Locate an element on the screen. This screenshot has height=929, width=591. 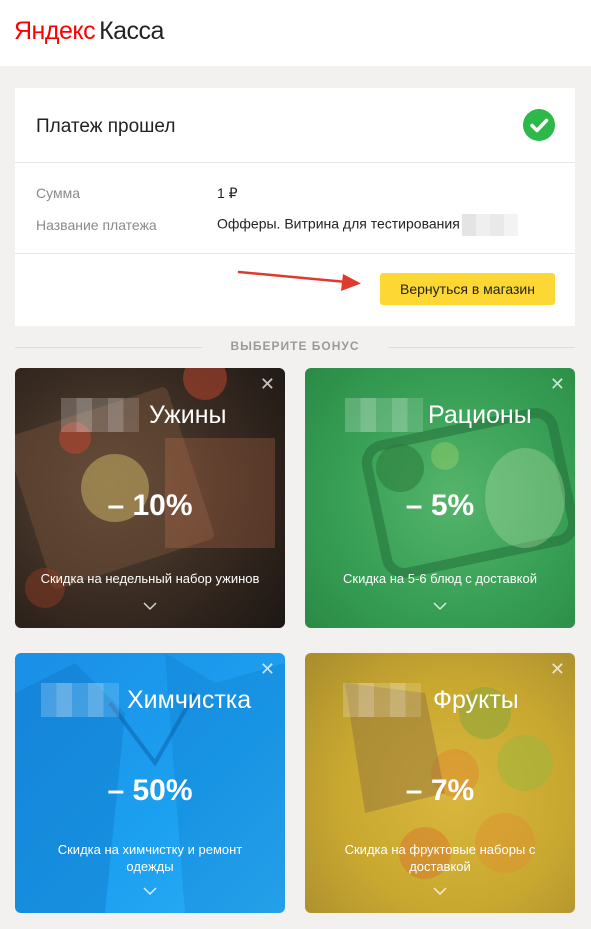
tile-name: Ужины is located at coordinates (188, 415).